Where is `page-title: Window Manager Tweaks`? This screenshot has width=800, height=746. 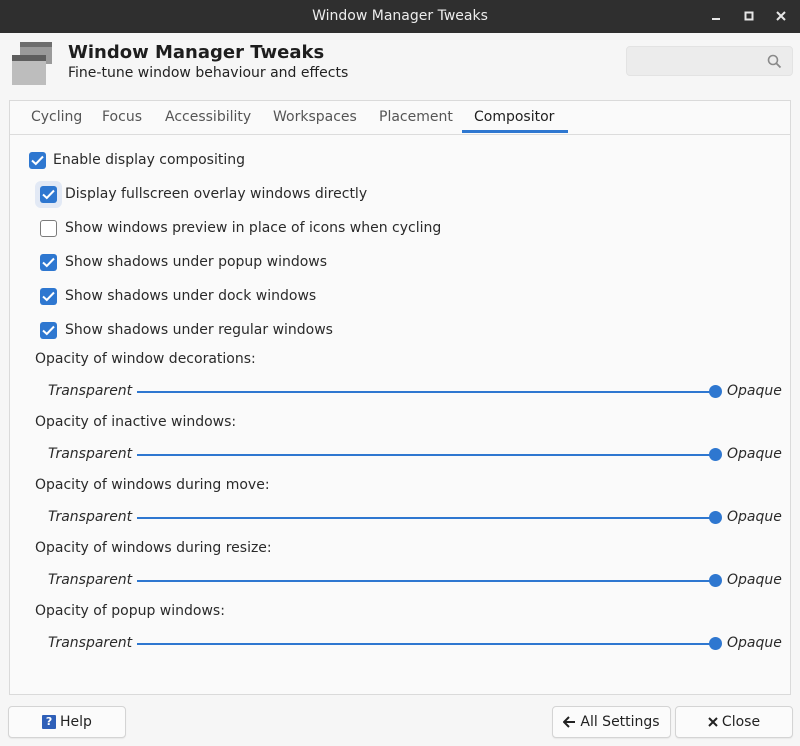 page-title: Window Manager Tweaks is located at coordinates (196, 52).